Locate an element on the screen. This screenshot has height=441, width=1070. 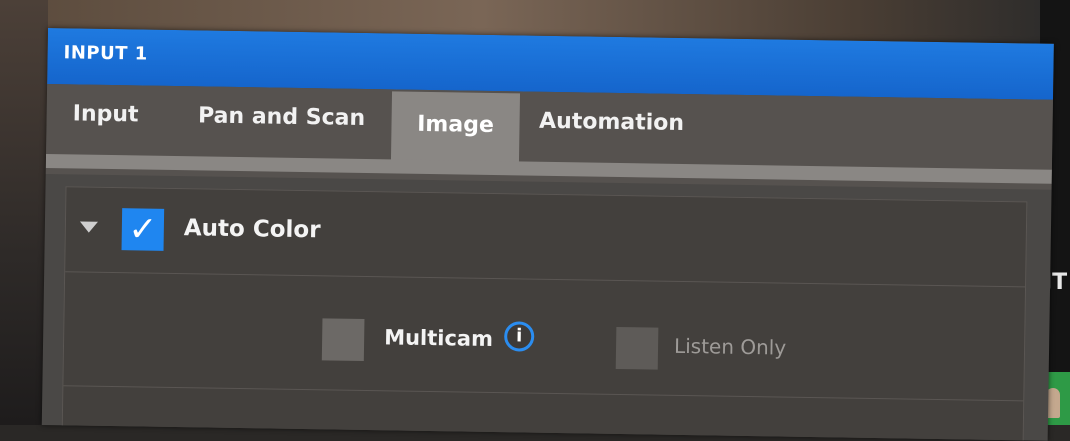
background-left-edge is located at coordinates (24, 212).